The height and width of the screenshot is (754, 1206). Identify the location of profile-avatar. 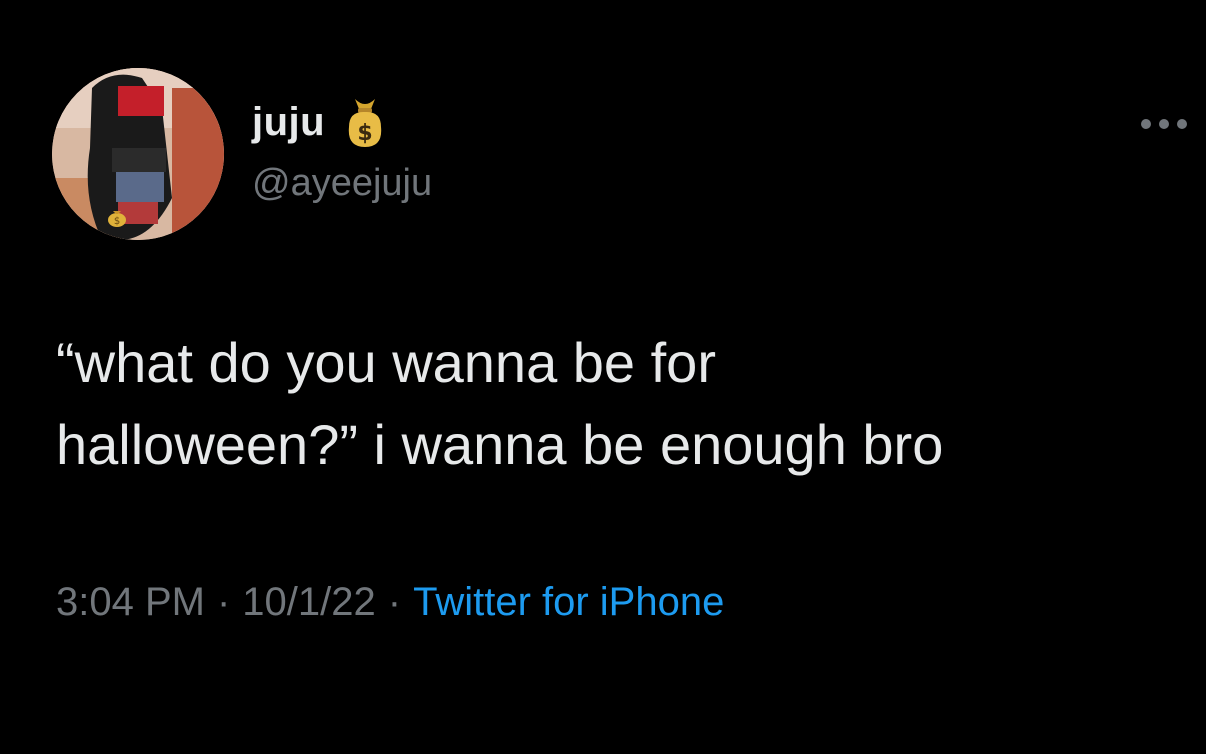
(138, 154).